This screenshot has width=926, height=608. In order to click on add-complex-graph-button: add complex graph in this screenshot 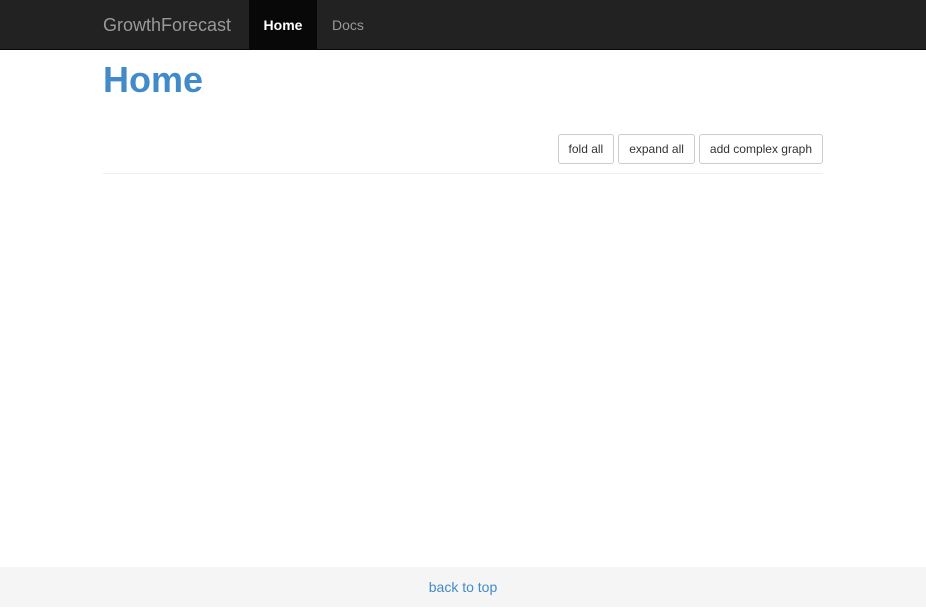, I will do `click(760, 149)`.